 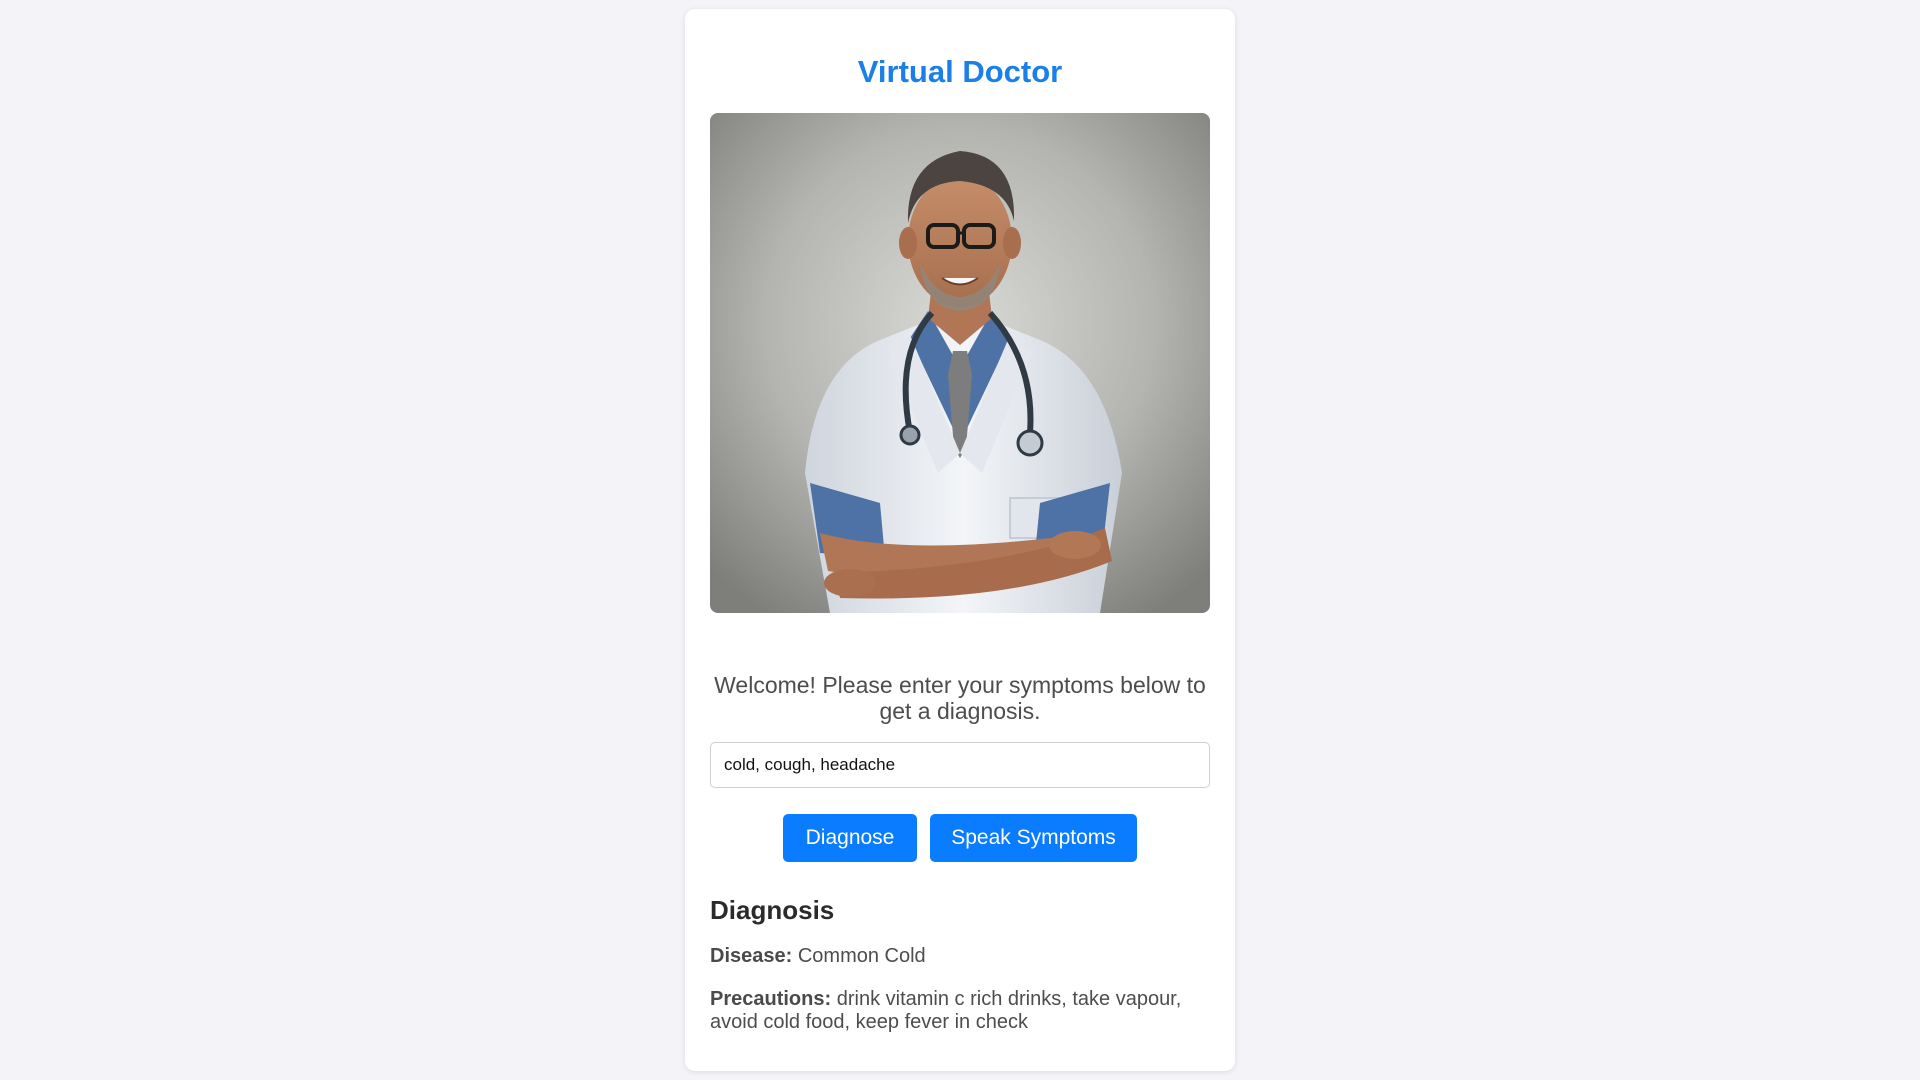 What do you see at coordinates (850, 838) in the screenshot?
I see `diagnose-button: Diagnose` at bounding box center [850, 838].